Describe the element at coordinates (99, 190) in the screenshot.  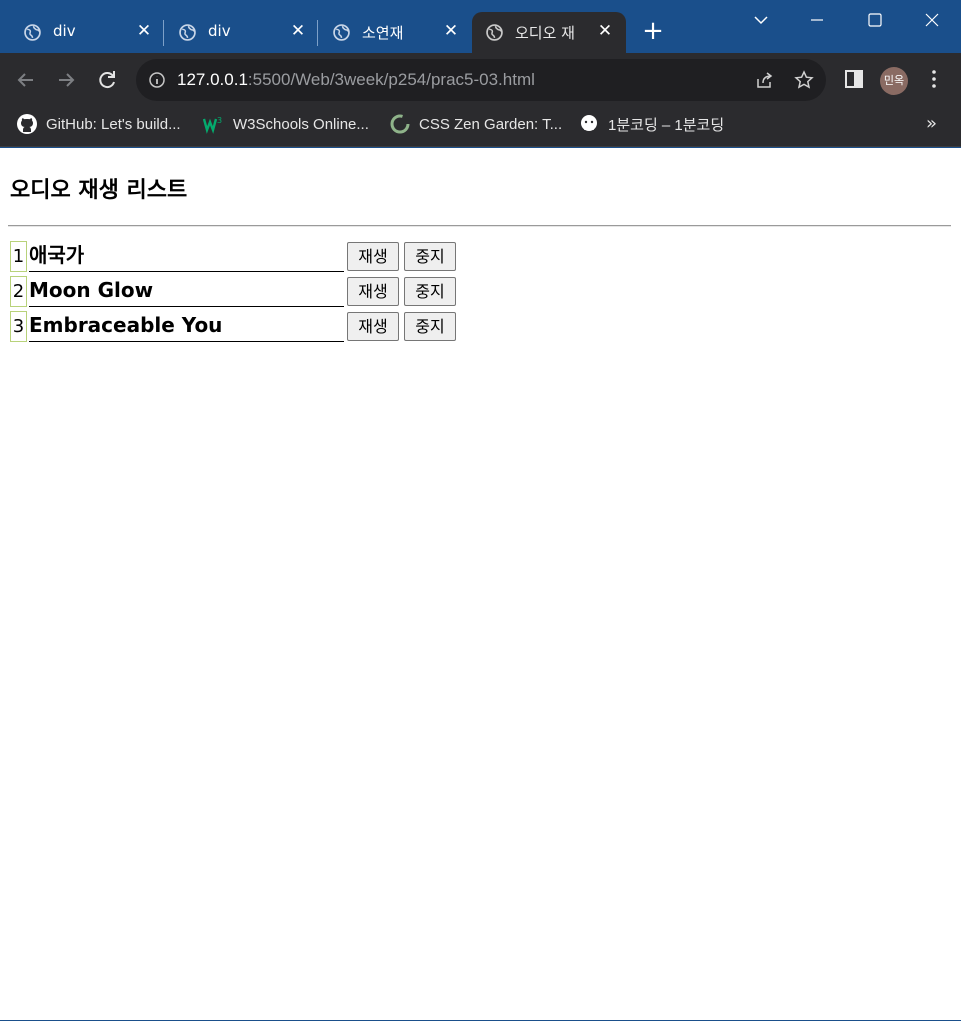
I see `page-title: 오디오 재생 리스트` at that location.